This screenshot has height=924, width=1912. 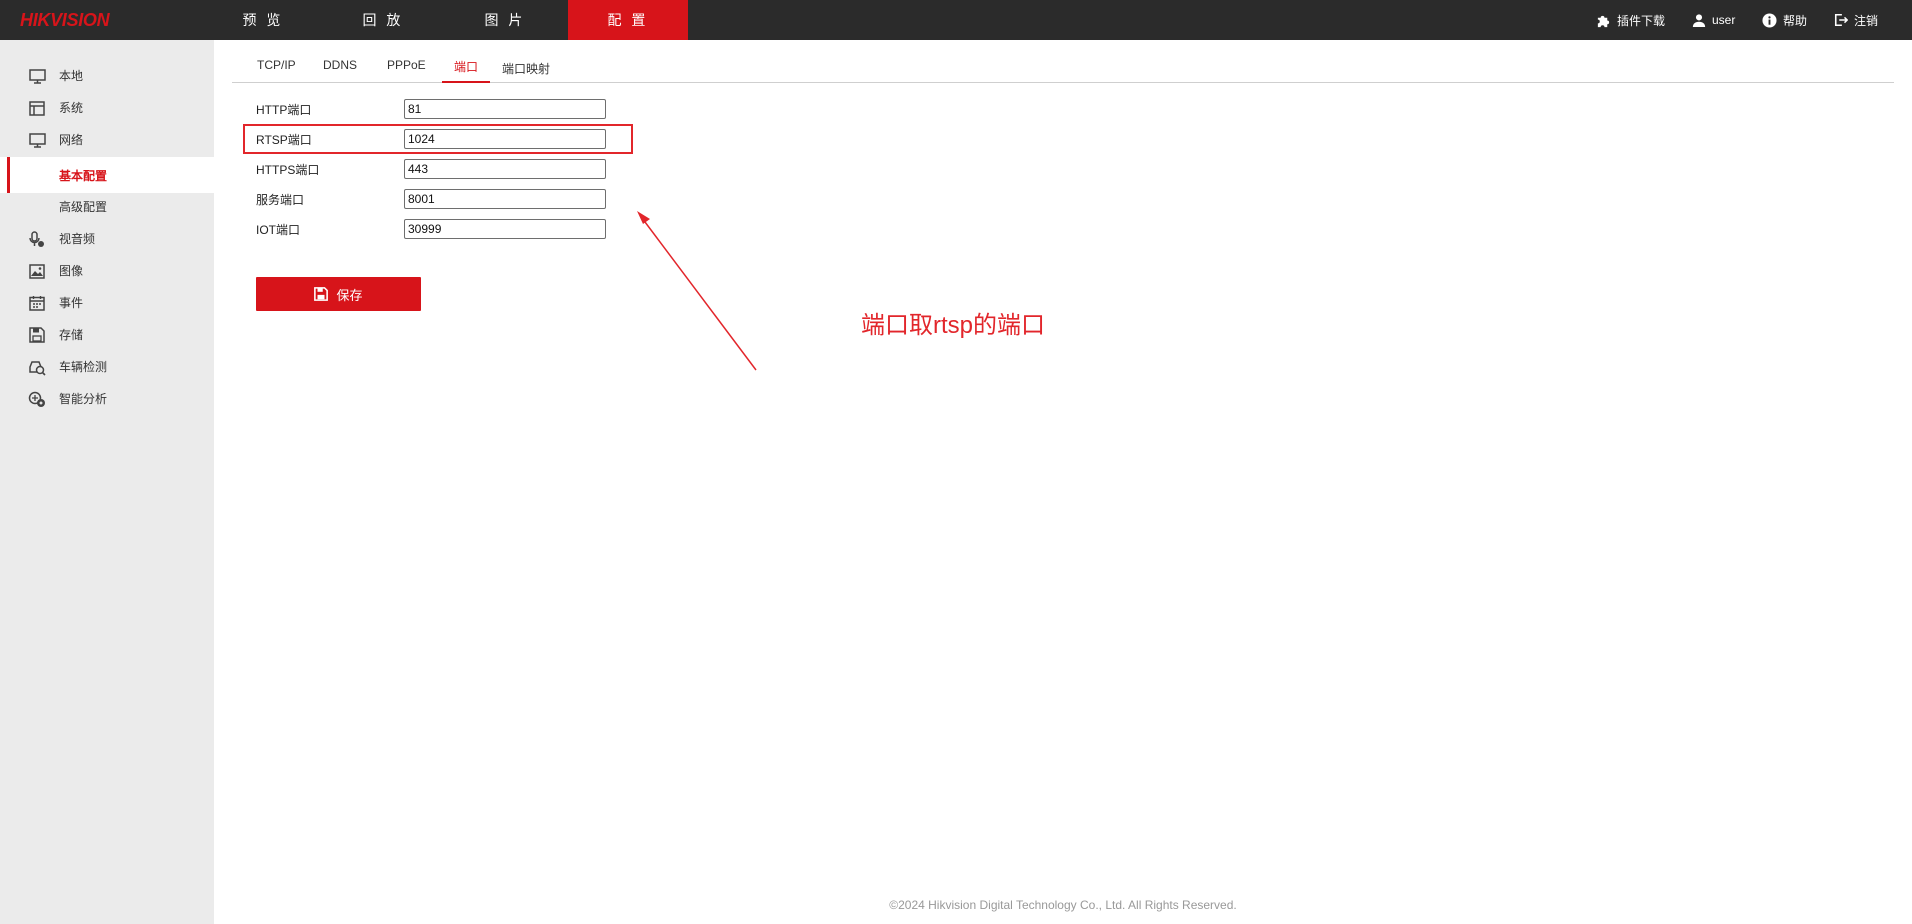 I want to click on vehicle-detect-icon, so click(x=37, y=367).